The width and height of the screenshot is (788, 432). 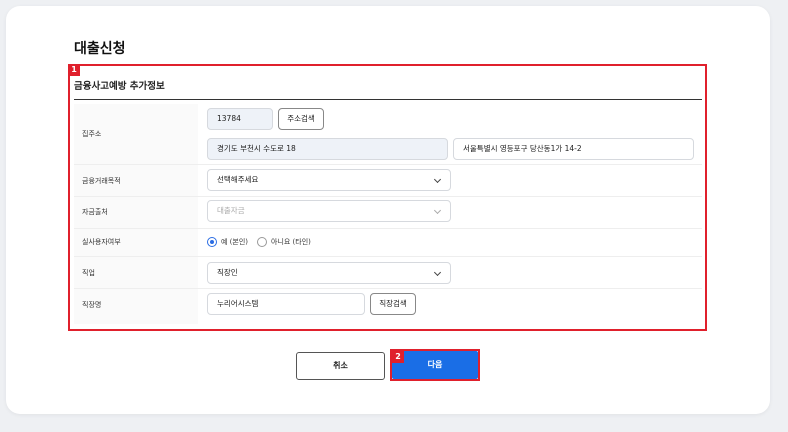 What do you see at coordinates (227, 272) in the screenshot?
I see `job-select-value: 직장인` at bounding box center [227, 272].